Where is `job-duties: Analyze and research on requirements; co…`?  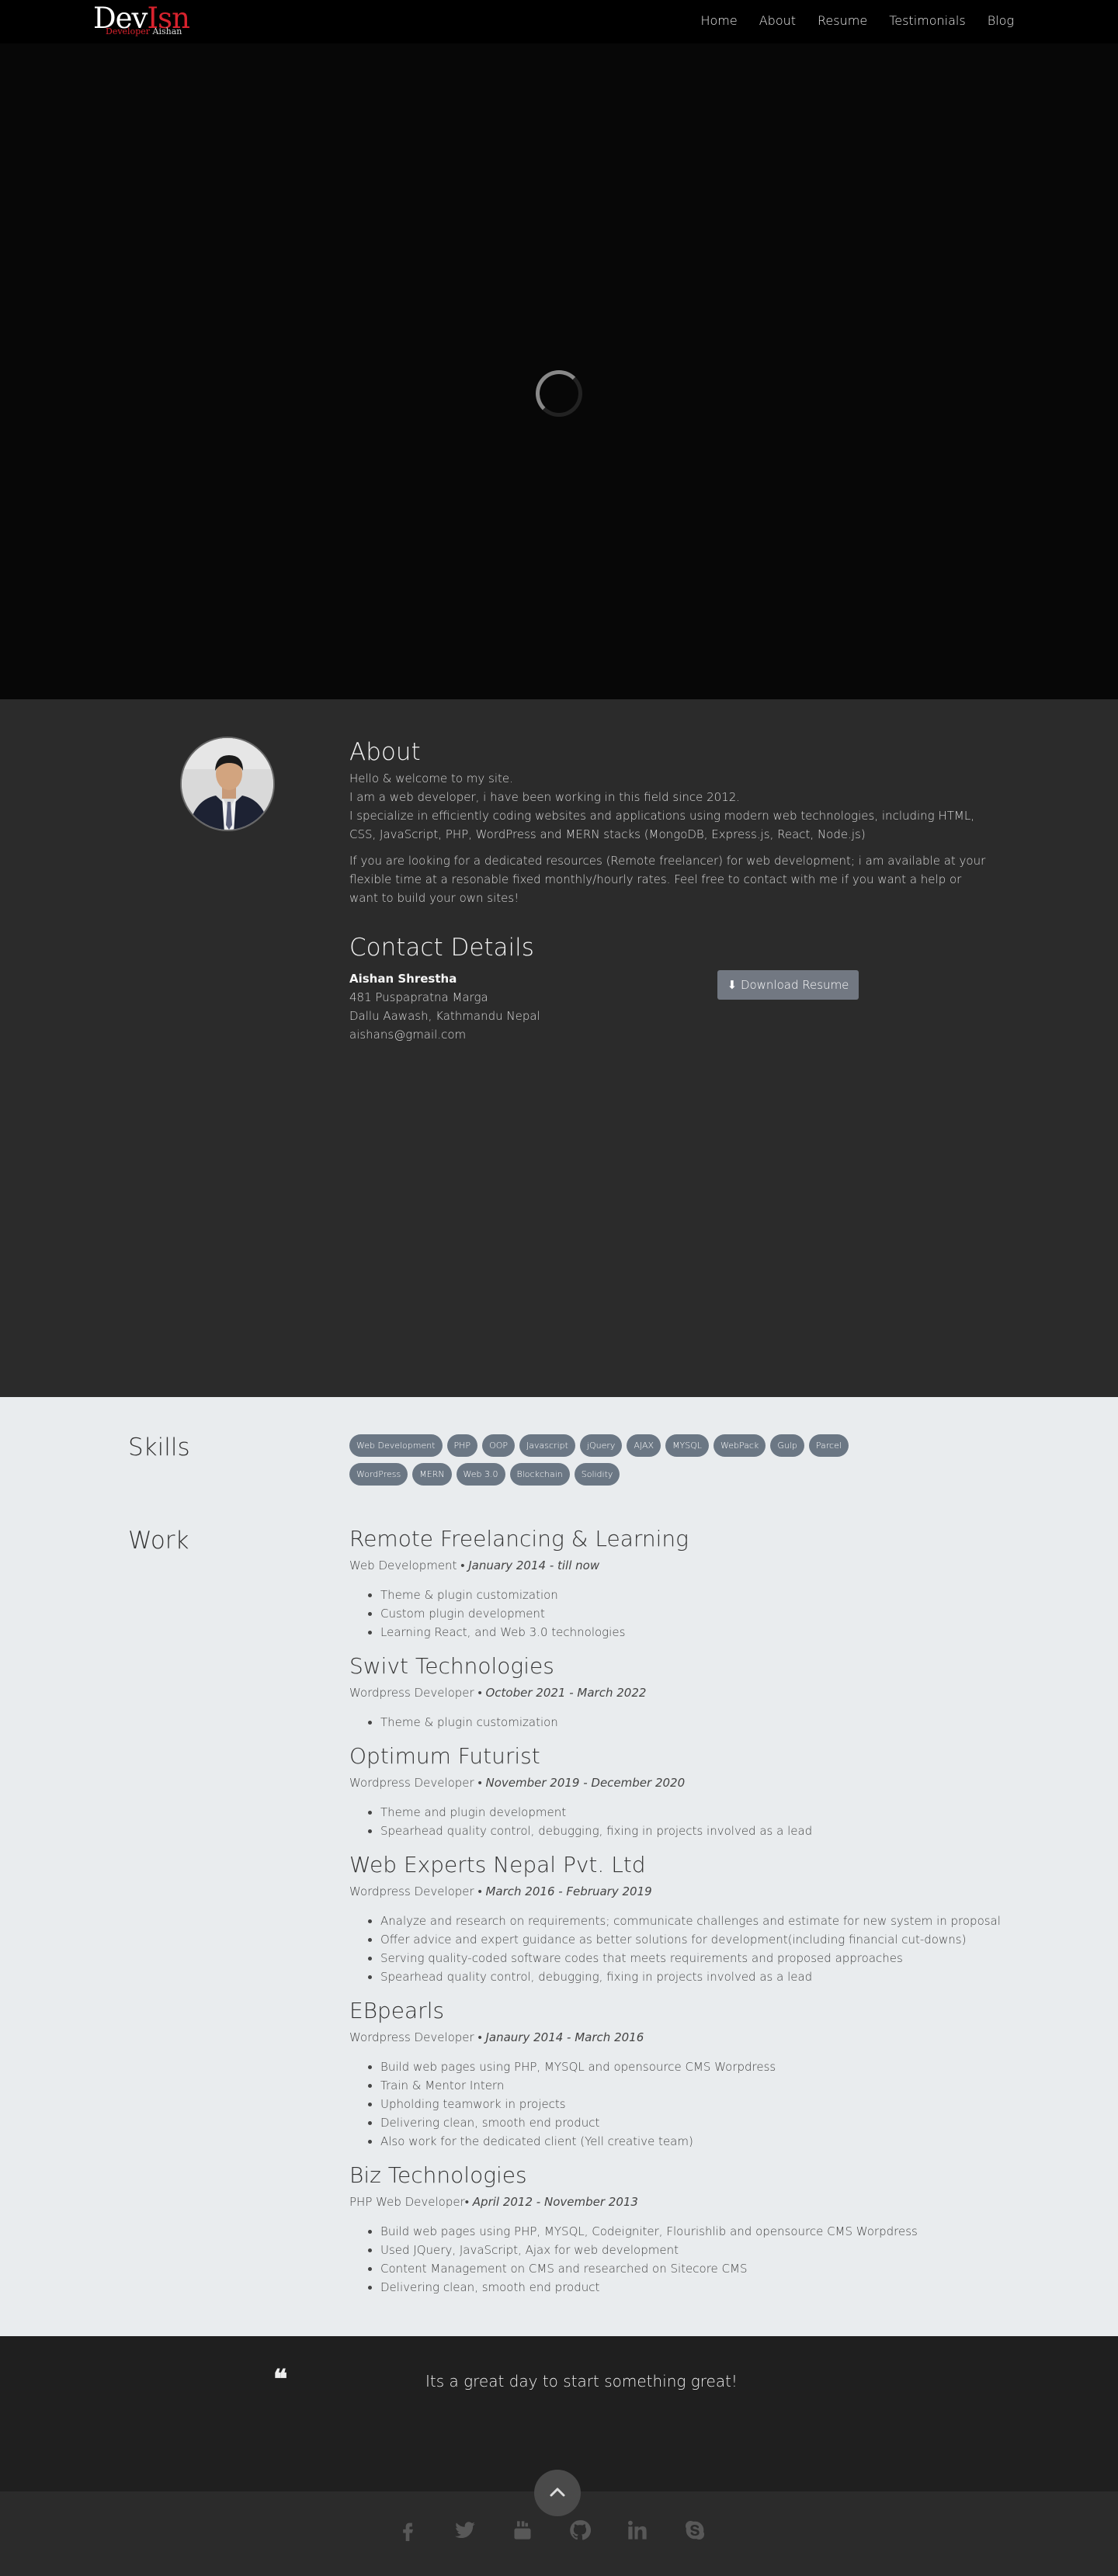
job-duties: Analyze and research on requirements; co… is located at coordinates (714, 1949).